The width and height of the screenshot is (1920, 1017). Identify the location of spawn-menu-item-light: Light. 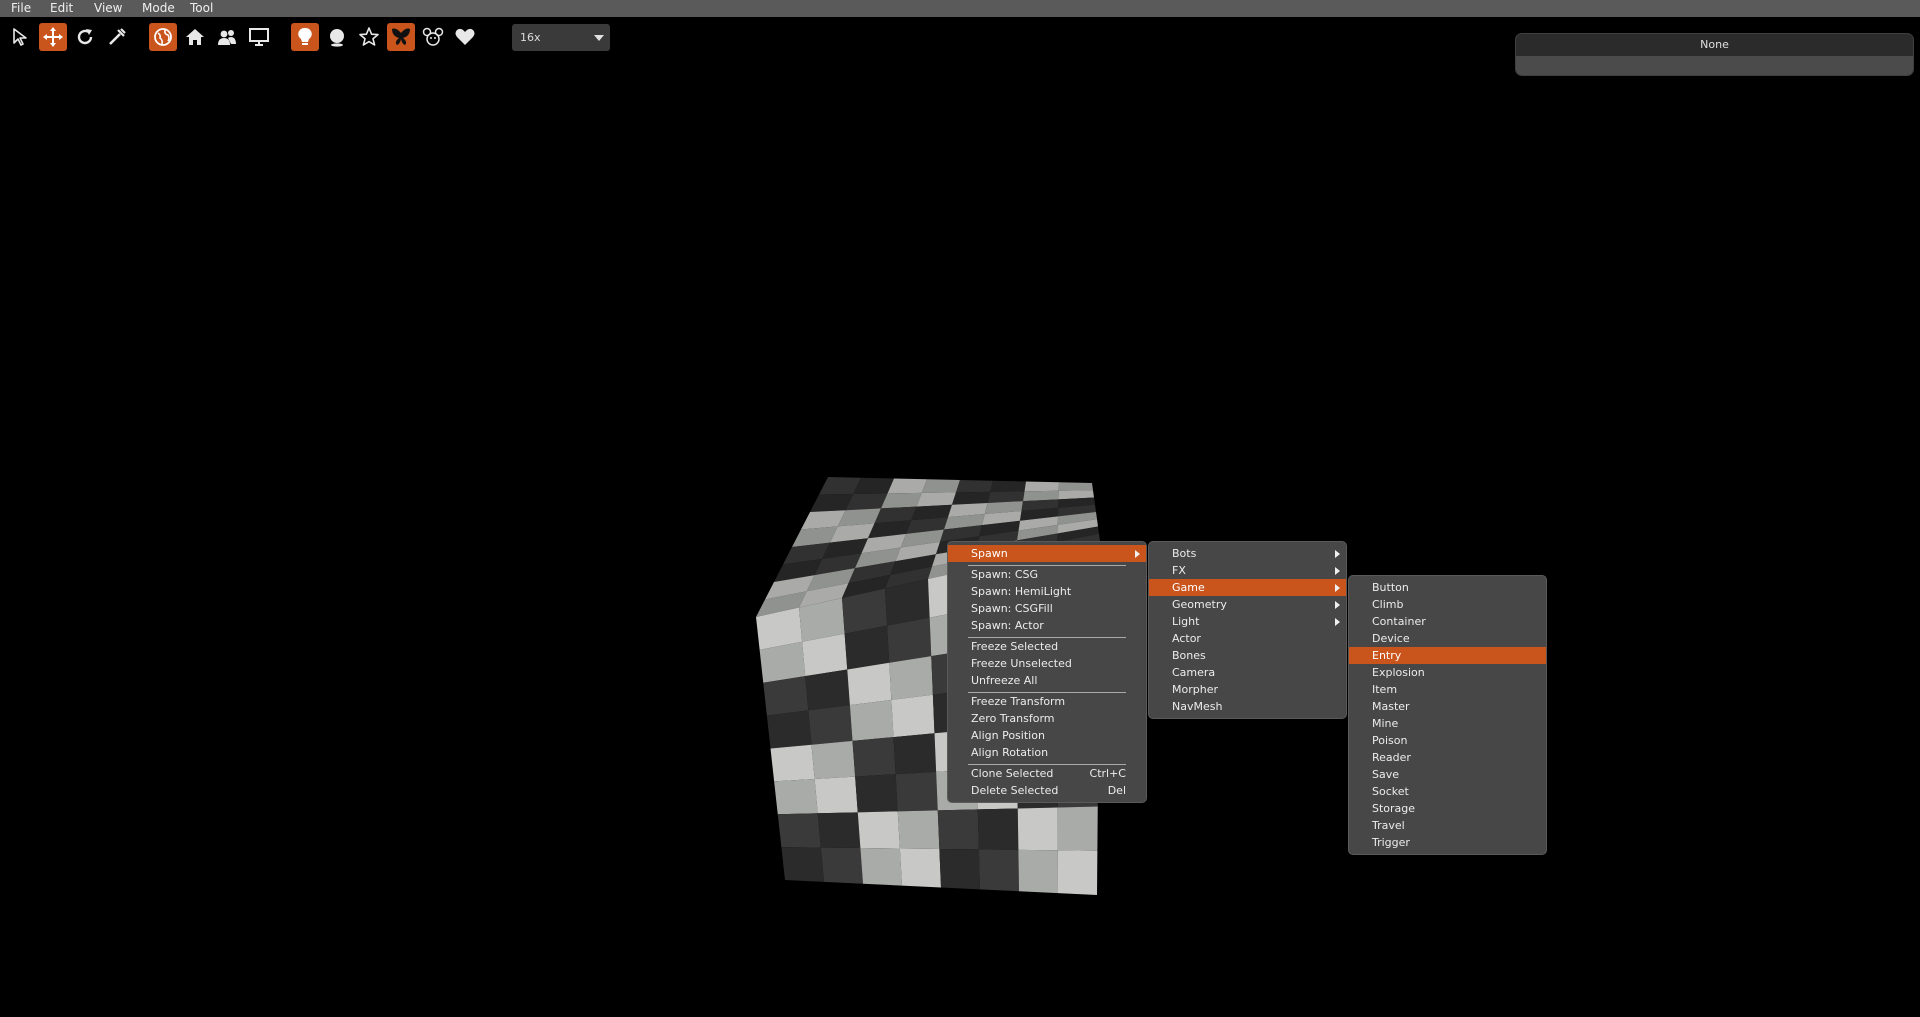
(1247, 621).